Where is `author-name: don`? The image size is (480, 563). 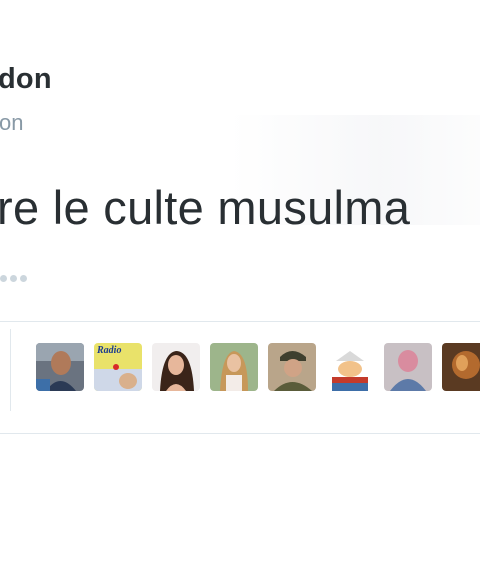 author-name: don is located at coordinates (26, 79).